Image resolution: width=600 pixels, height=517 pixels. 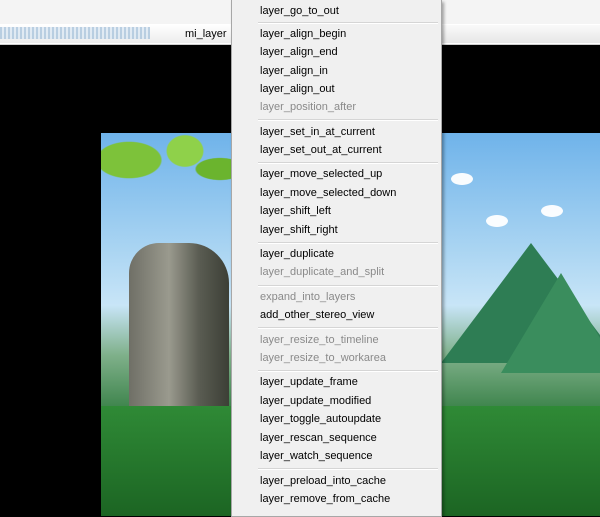 What do you see at coordinates (308, 297) in the screenshot?
I see `menu-item-expand-into-layers: expand_into_layers` at bounding box center [308, 297].